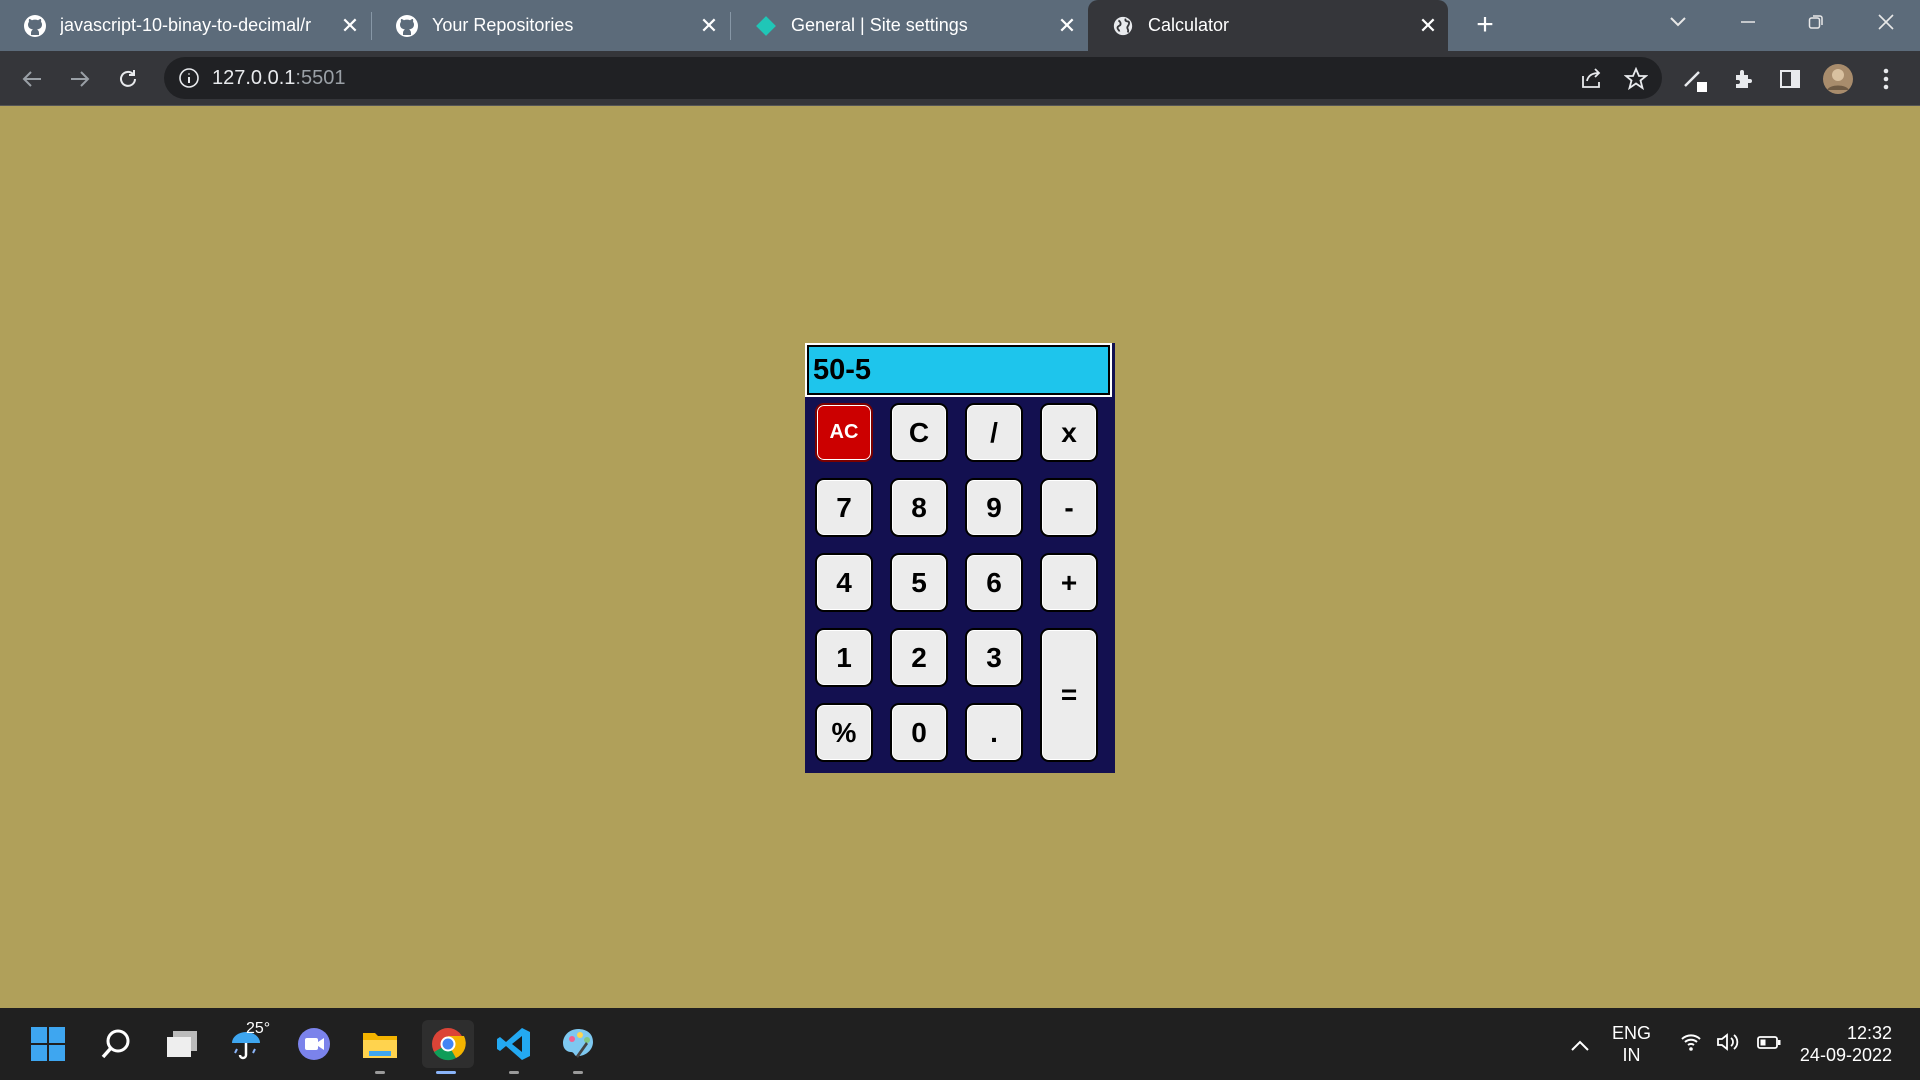  What do you see at coordinates (960, 105) in the screenshot?
I see `toolbar-divider` at bounding box center [960, 105].